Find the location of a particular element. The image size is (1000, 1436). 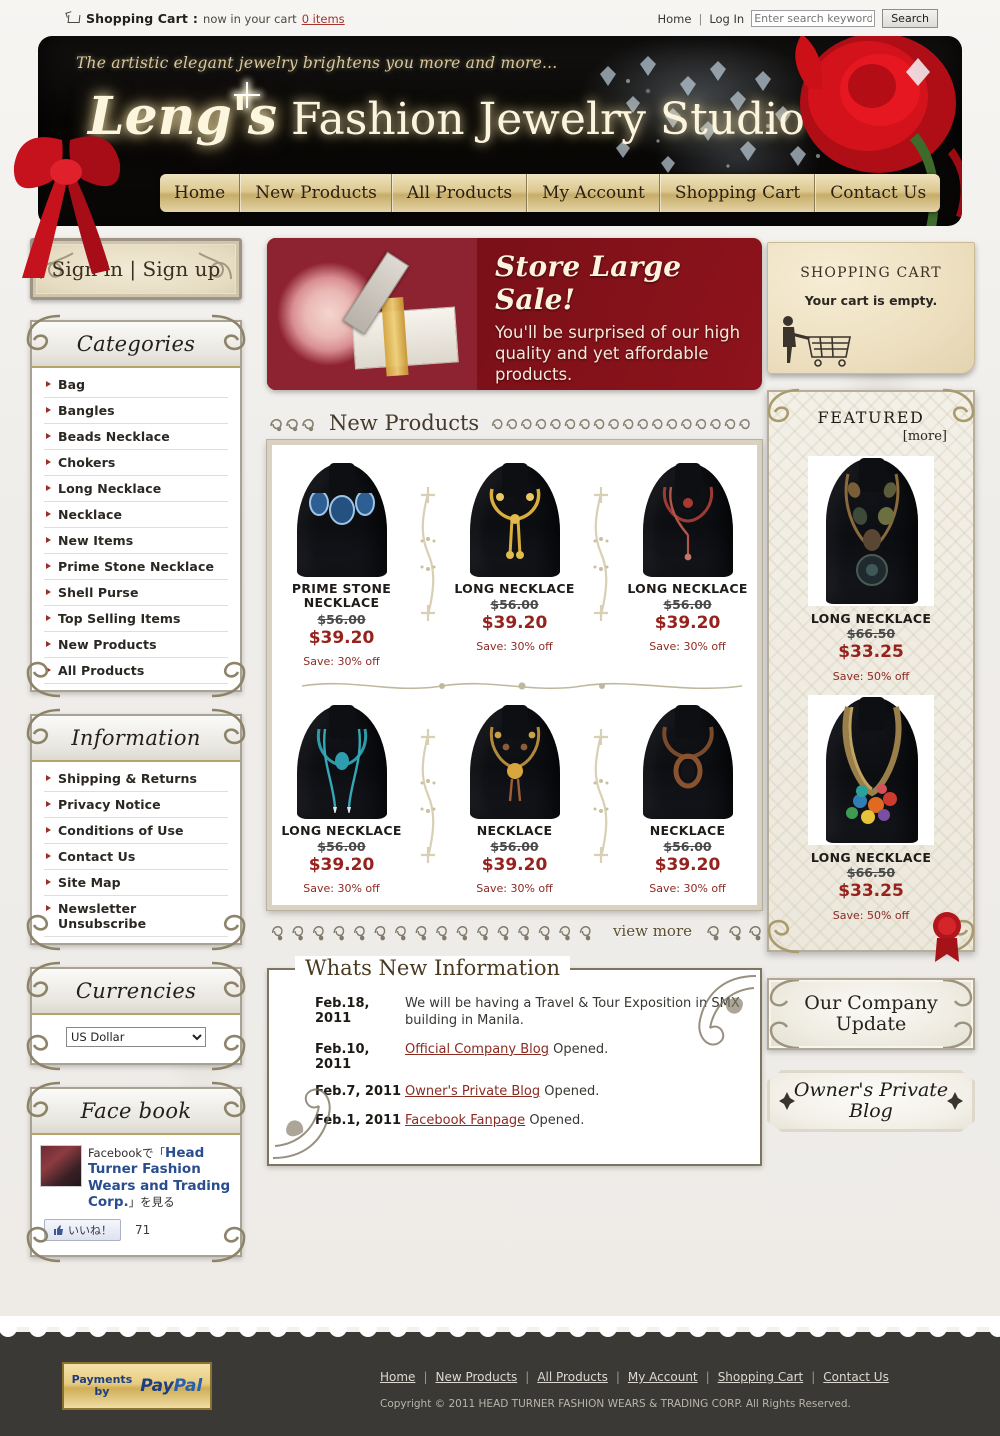

whats-new-date: Feb.7, 2011 is located at coordinates (358, 1091).